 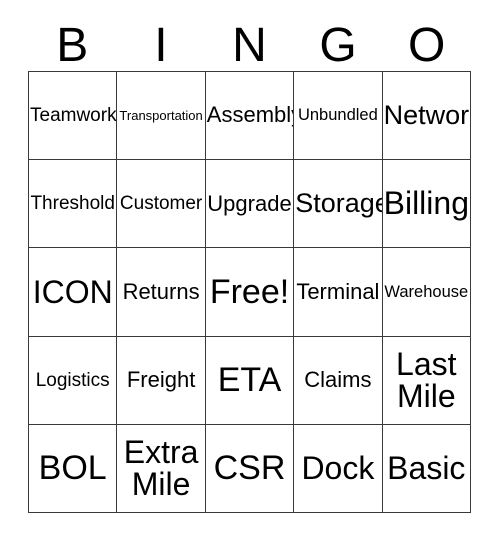 I want to click on bingo-cell-label: Warehouse, so click(x=426, y=291).